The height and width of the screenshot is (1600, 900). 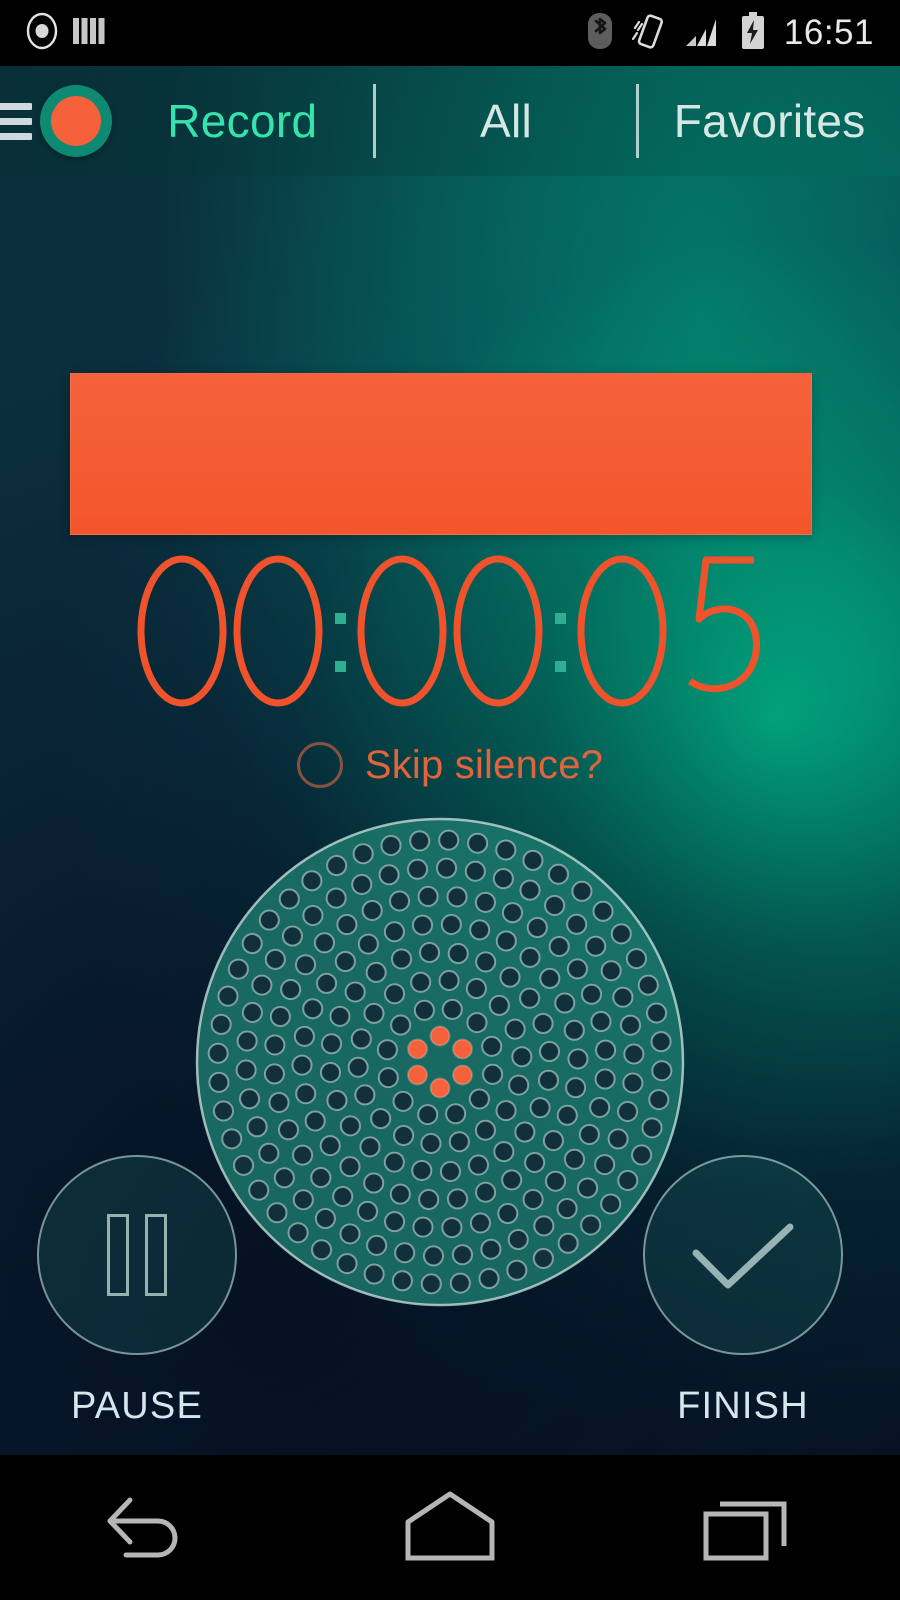 What do you see at coordinates (450, 33) in the screenshot?
I see `status-bar: 16:51` at bounding box center [450, 33].